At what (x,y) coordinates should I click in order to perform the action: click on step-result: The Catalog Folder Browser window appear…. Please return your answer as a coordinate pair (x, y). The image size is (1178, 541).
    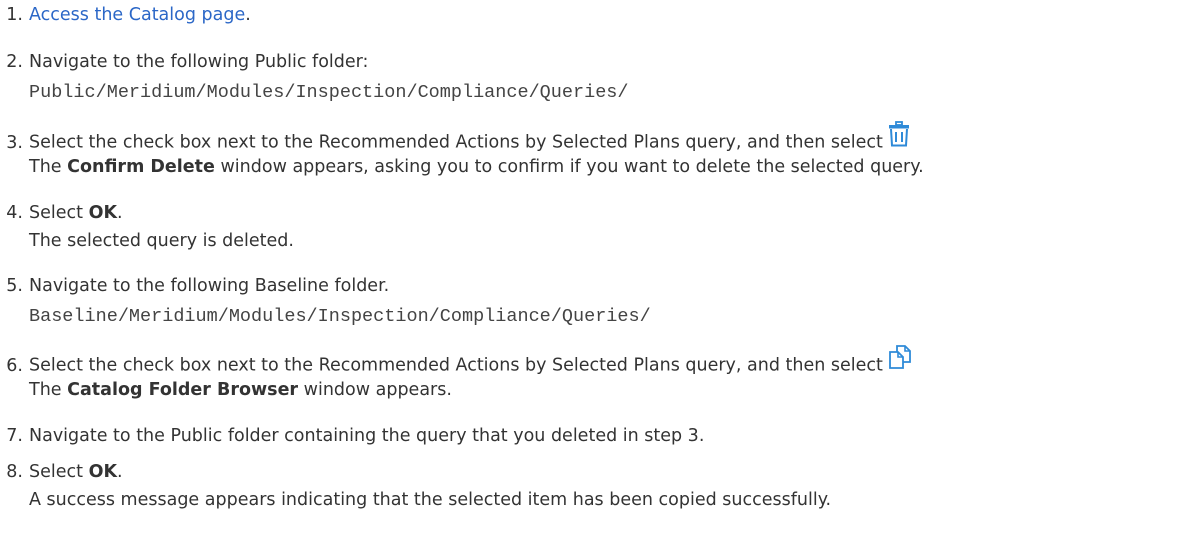
    Looking at the image, I should click on (240, 390).